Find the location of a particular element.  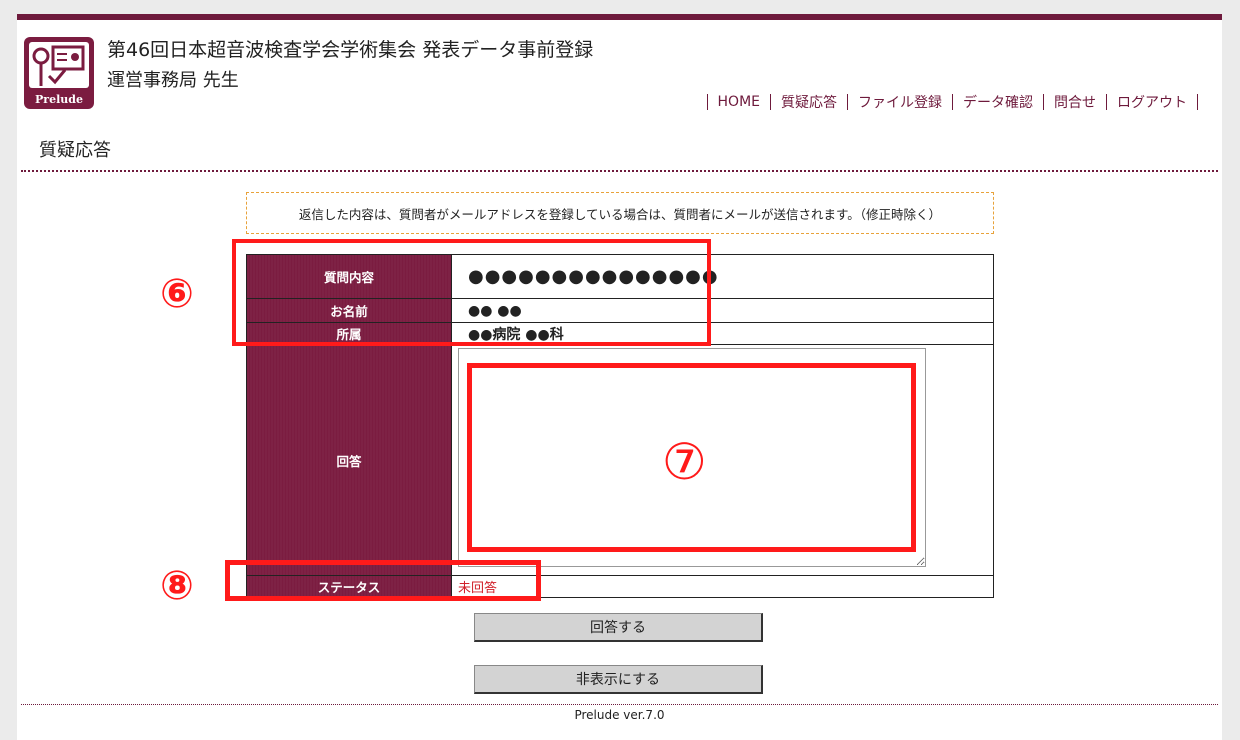

nav-qa: 質疑応答 is located at coordinates (809, 102).